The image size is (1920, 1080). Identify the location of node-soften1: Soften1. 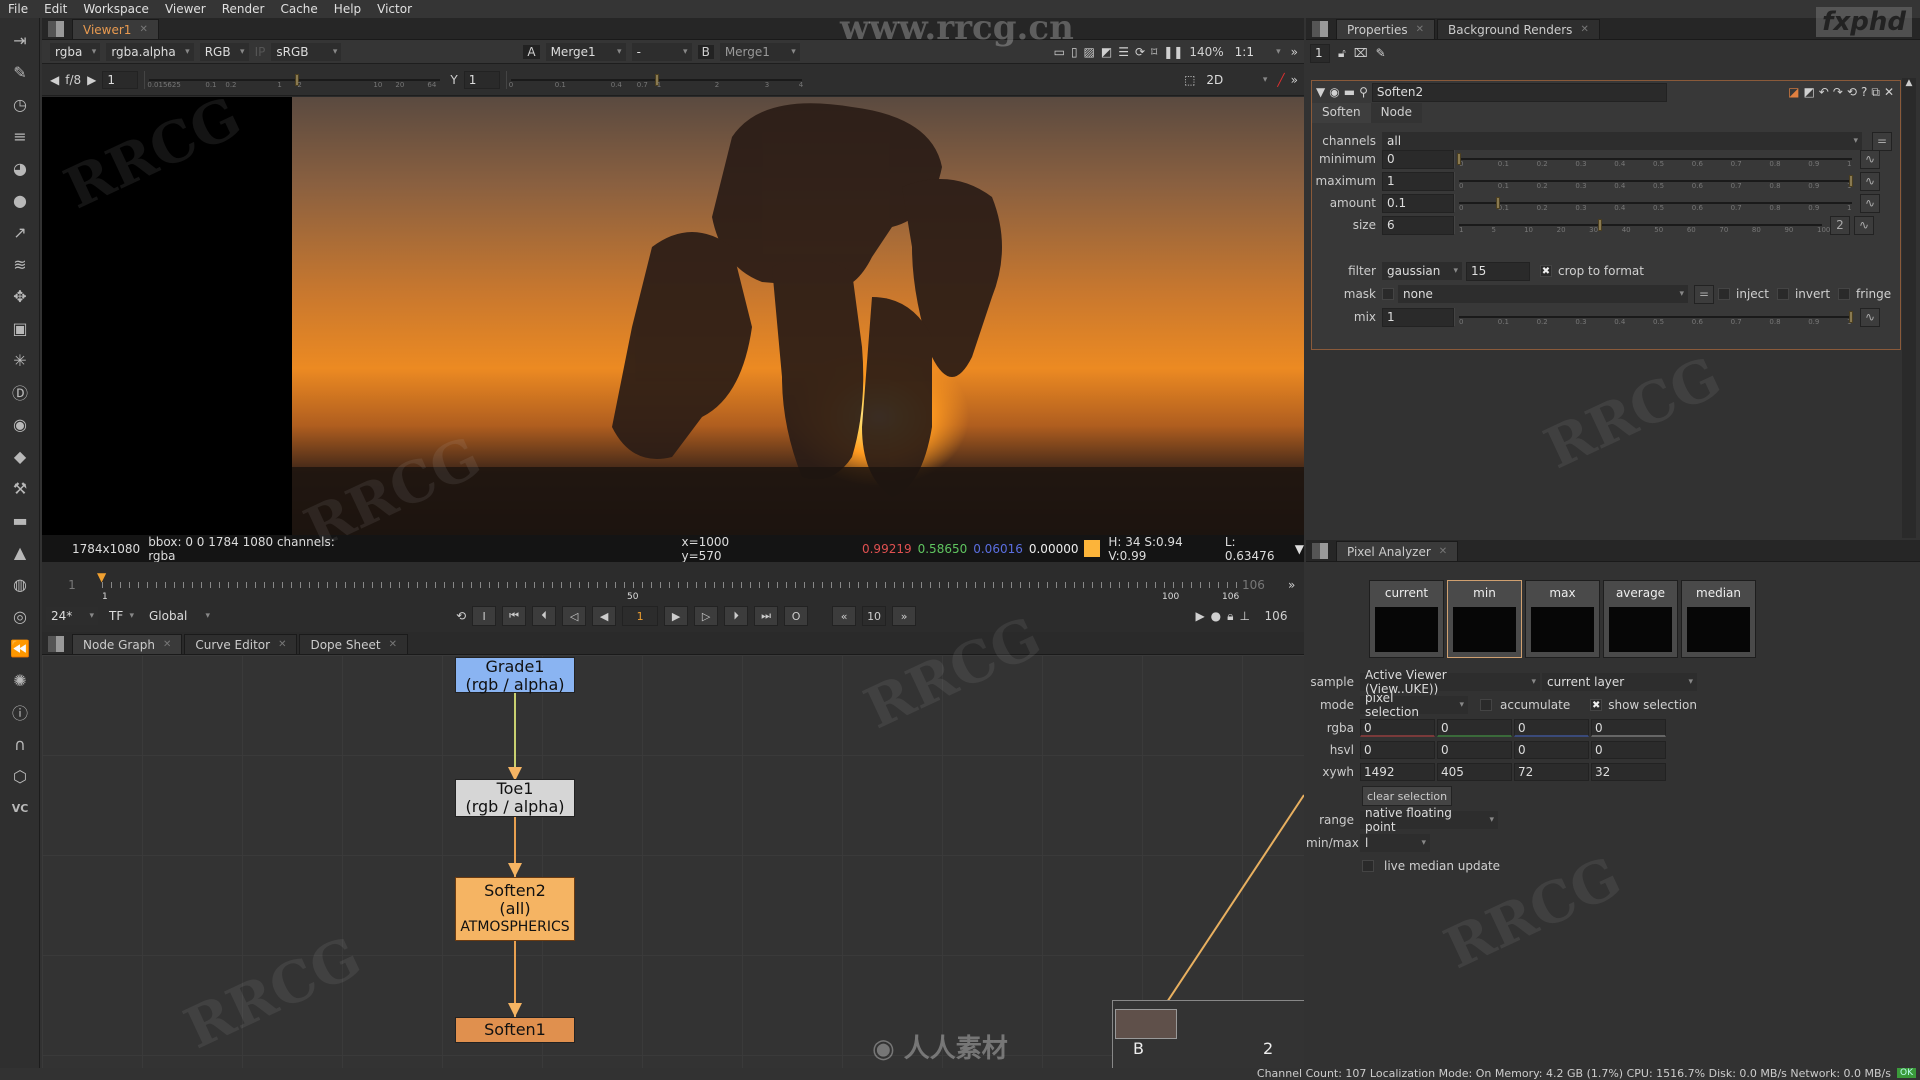
(515, 1030).